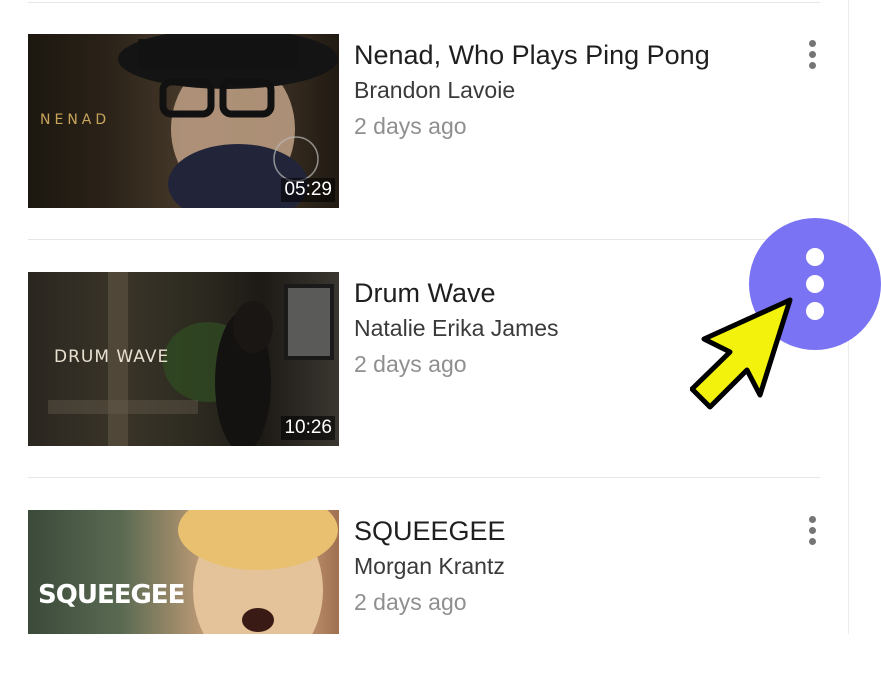  What do you see at coordinates (183, 359) in the screenshot?
I see `video-thumbnail: DRUM WAVE 10:26` at bounding box center [183, 359].